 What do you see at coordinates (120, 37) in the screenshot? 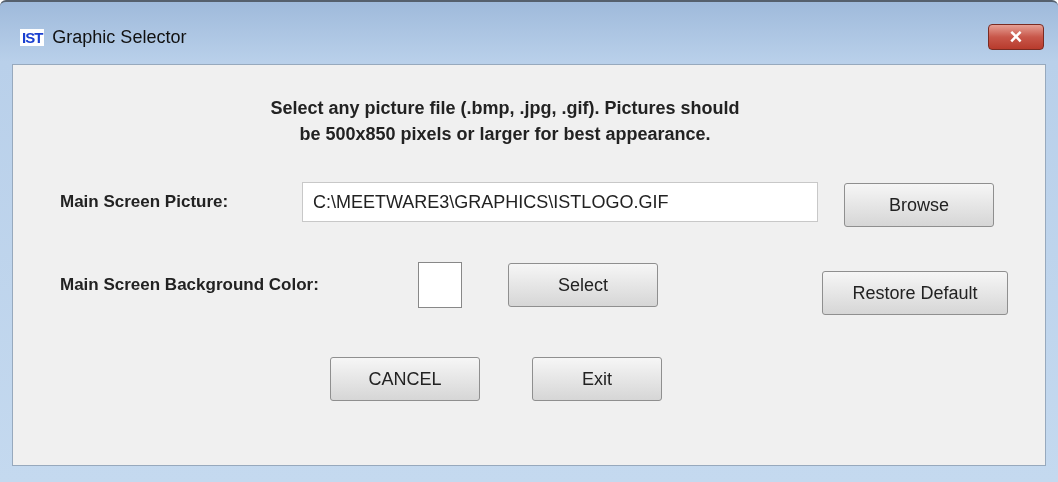
I see `window-title: Graphic Selector` at bounding box center [120, 37].